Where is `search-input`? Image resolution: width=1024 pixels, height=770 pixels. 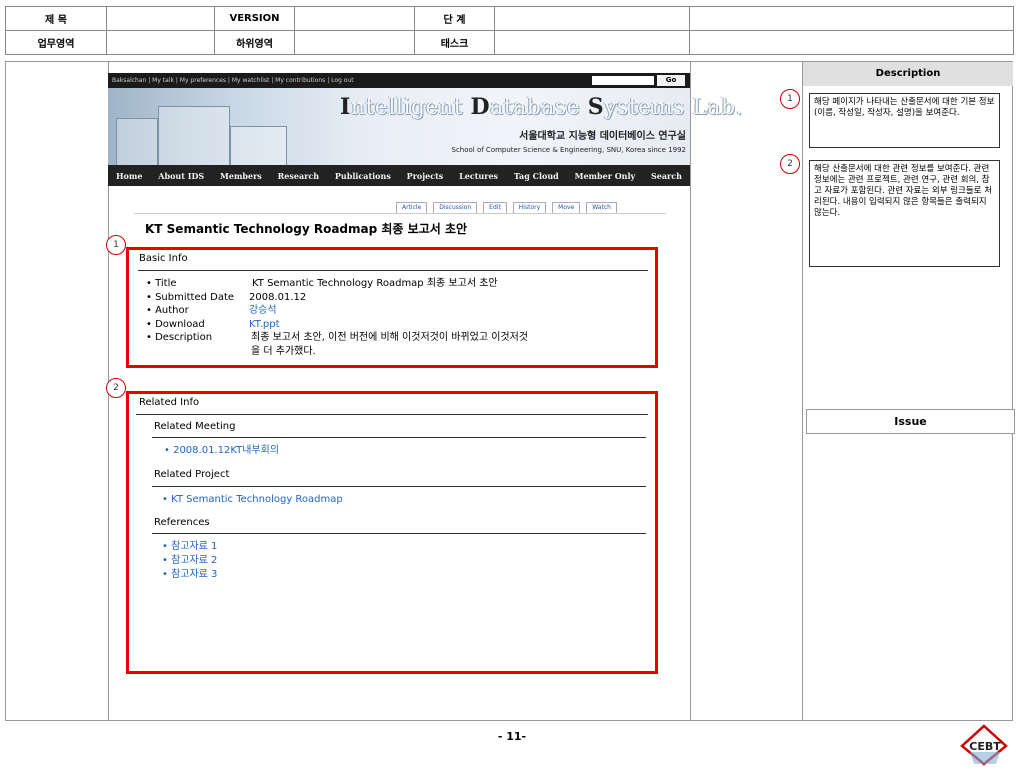
search-input is located at coordinates (623, 80).